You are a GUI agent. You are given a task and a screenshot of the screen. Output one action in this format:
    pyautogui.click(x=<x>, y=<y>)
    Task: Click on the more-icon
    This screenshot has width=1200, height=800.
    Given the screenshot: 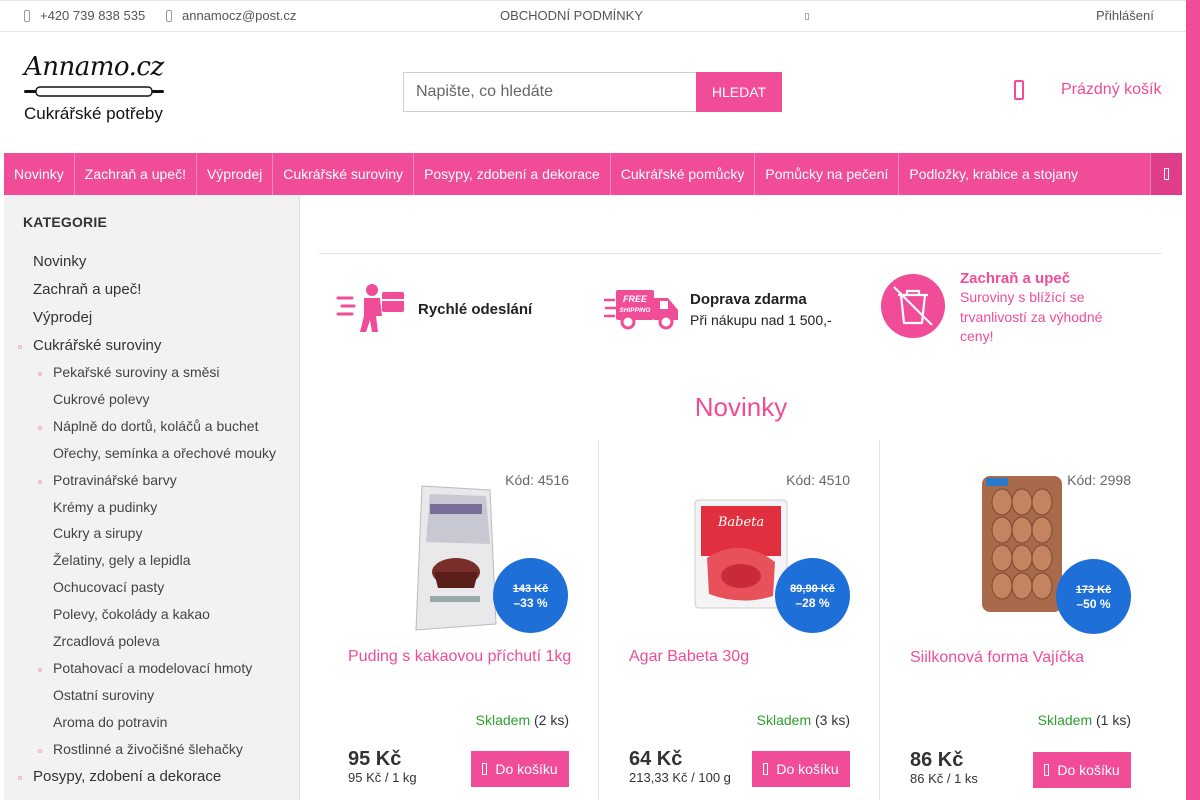 What is the action you would take?
    pyautogui.click(x=1166, y=174)
    